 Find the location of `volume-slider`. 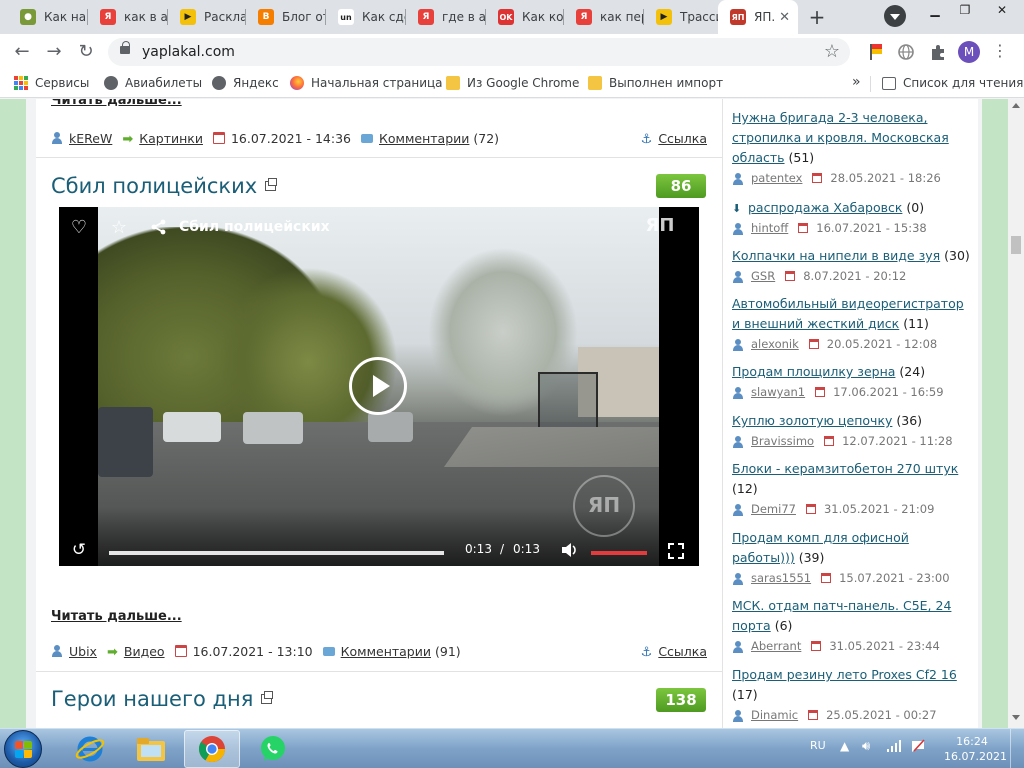

volume-slider is located at coordinates (619, 553).